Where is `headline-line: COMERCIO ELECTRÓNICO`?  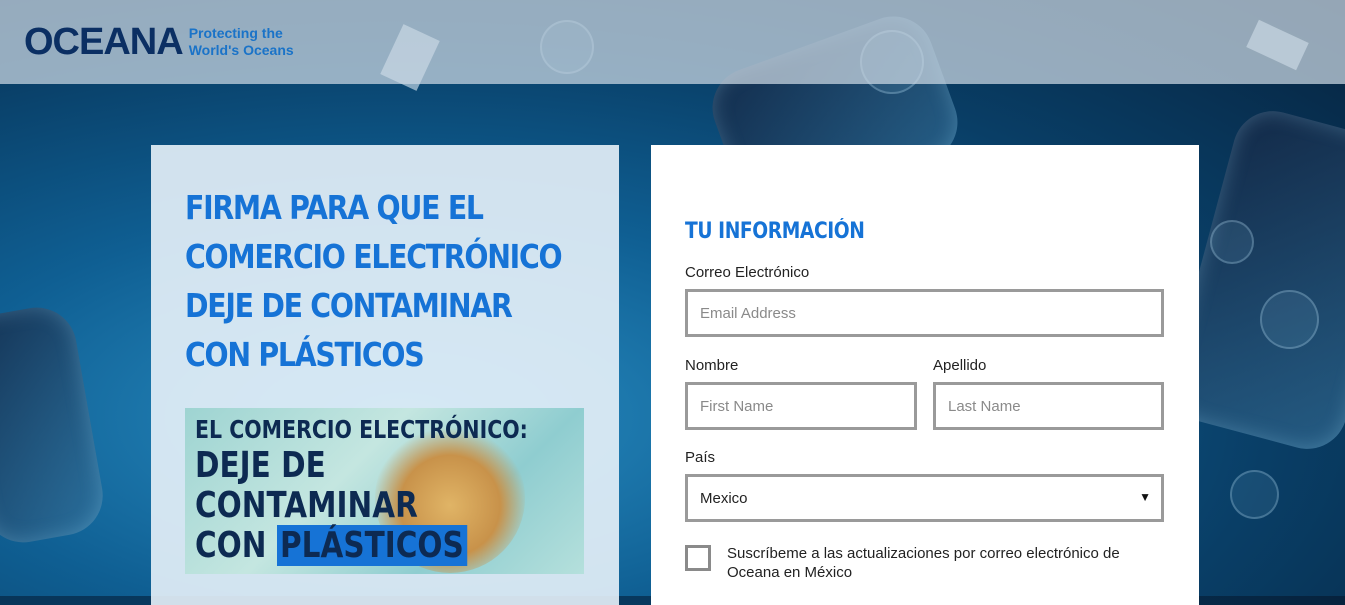 headline-line: COMERCIO ELECTRÓNICO is located at coordinates (374, 256).